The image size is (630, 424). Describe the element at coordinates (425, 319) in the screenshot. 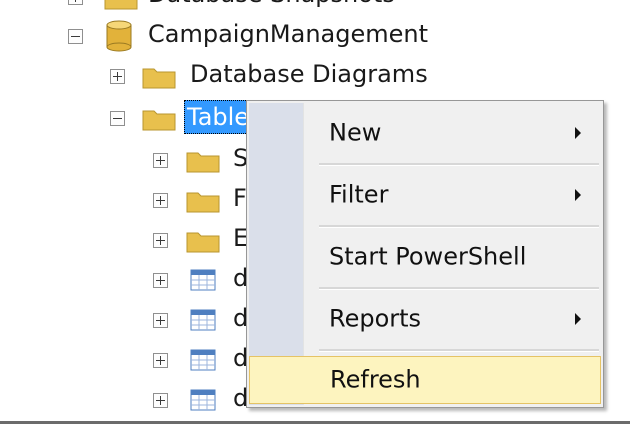

I see `menu-item-reports: Reports` at that location.